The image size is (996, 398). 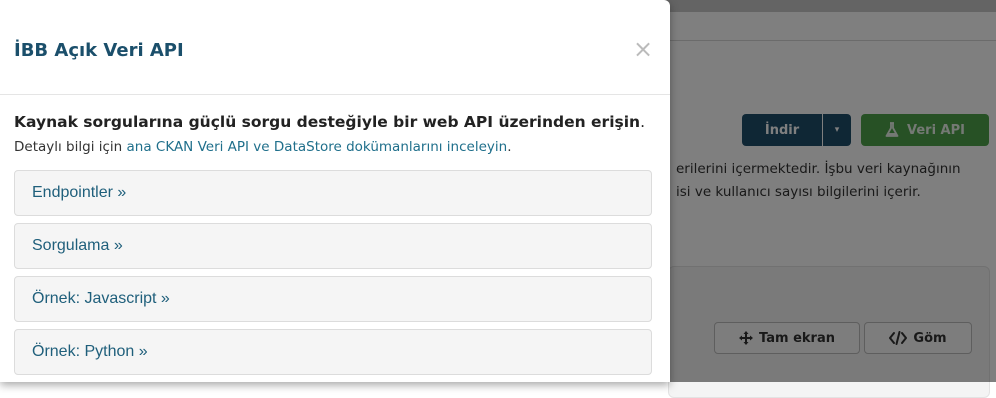 What do you see at coordinates (643, 122) in the screenshot?
I see `lead-period: .` at bounding box center [643, 122].